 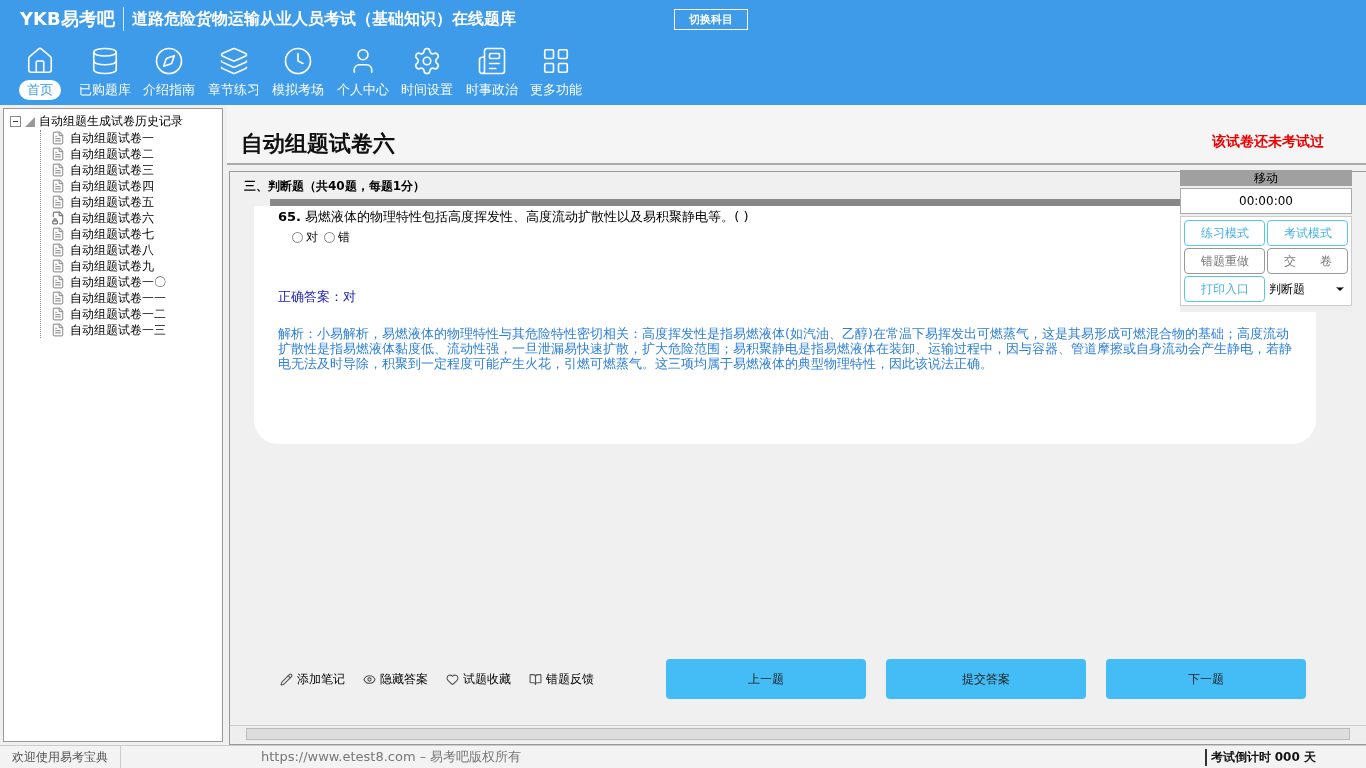 I want to click on tree-item: 自动组题试卷一, so click(x=112, y=138).